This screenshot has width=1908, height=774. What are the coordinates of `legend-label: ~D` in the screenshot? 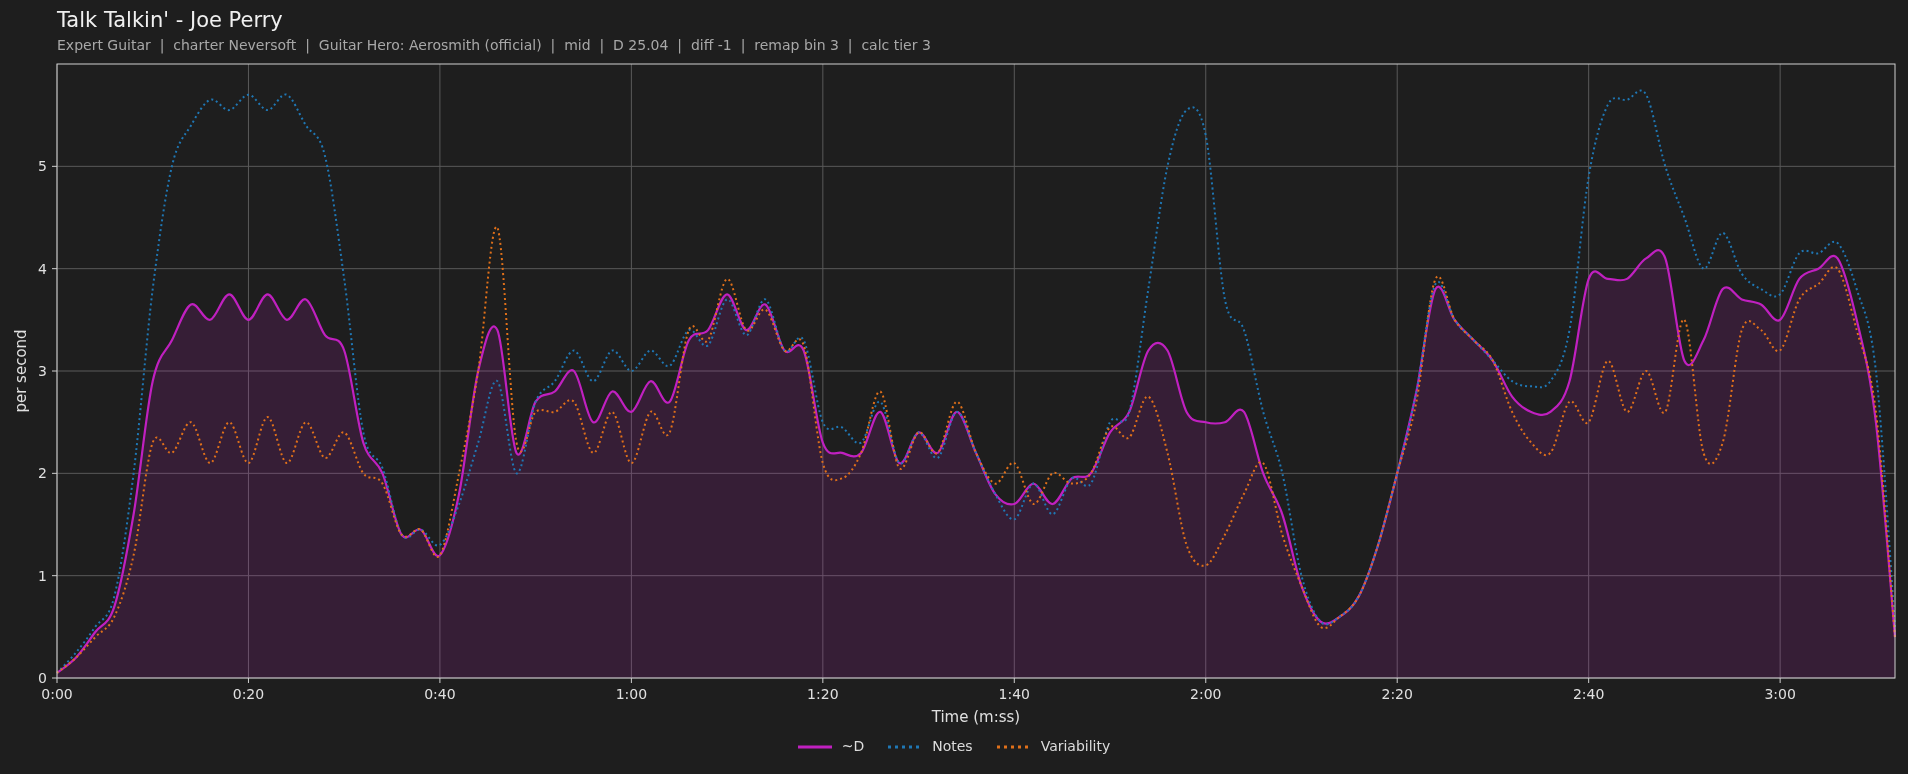 It's located at (853, 746).